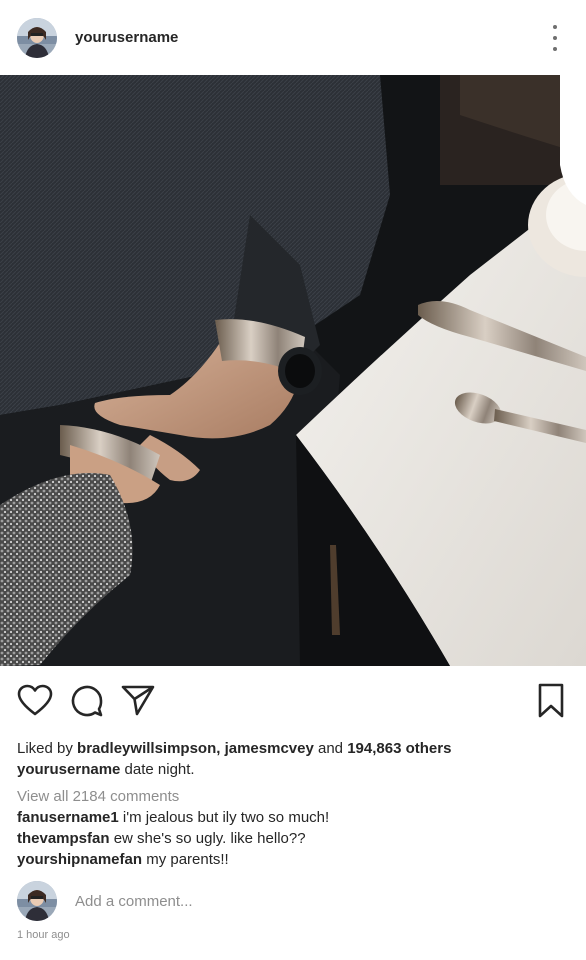  What do you see at coordinates (47, 748) in the screenshot?
I see `likes-prefix: Liked by` at bounding box center [47, 748].